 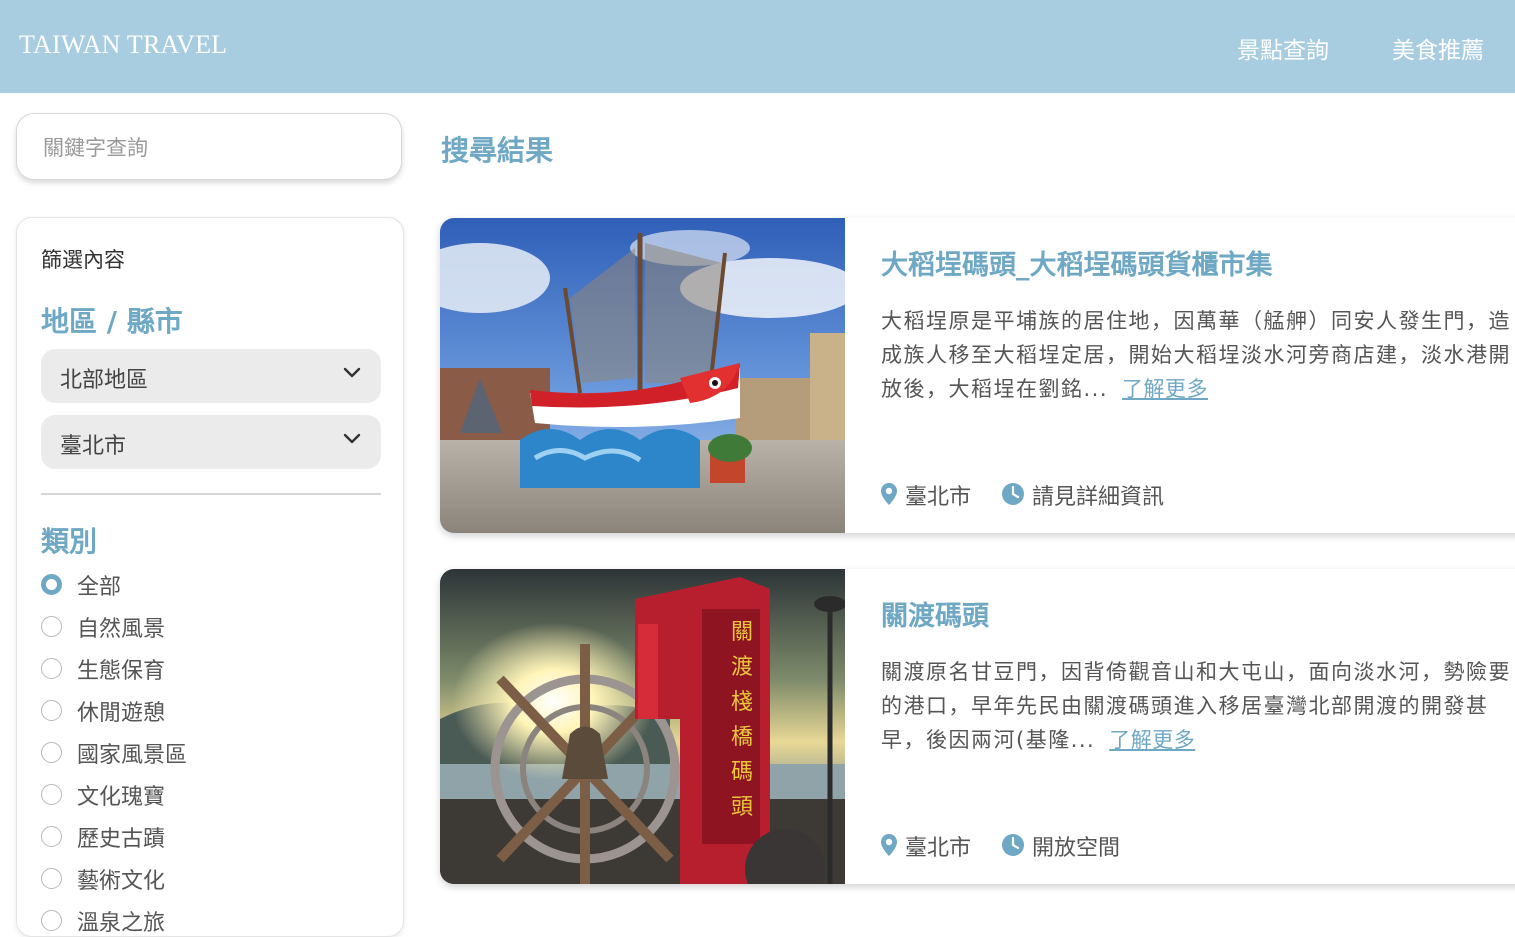 I want to click on filter-divider, so click(x=211, y=494).